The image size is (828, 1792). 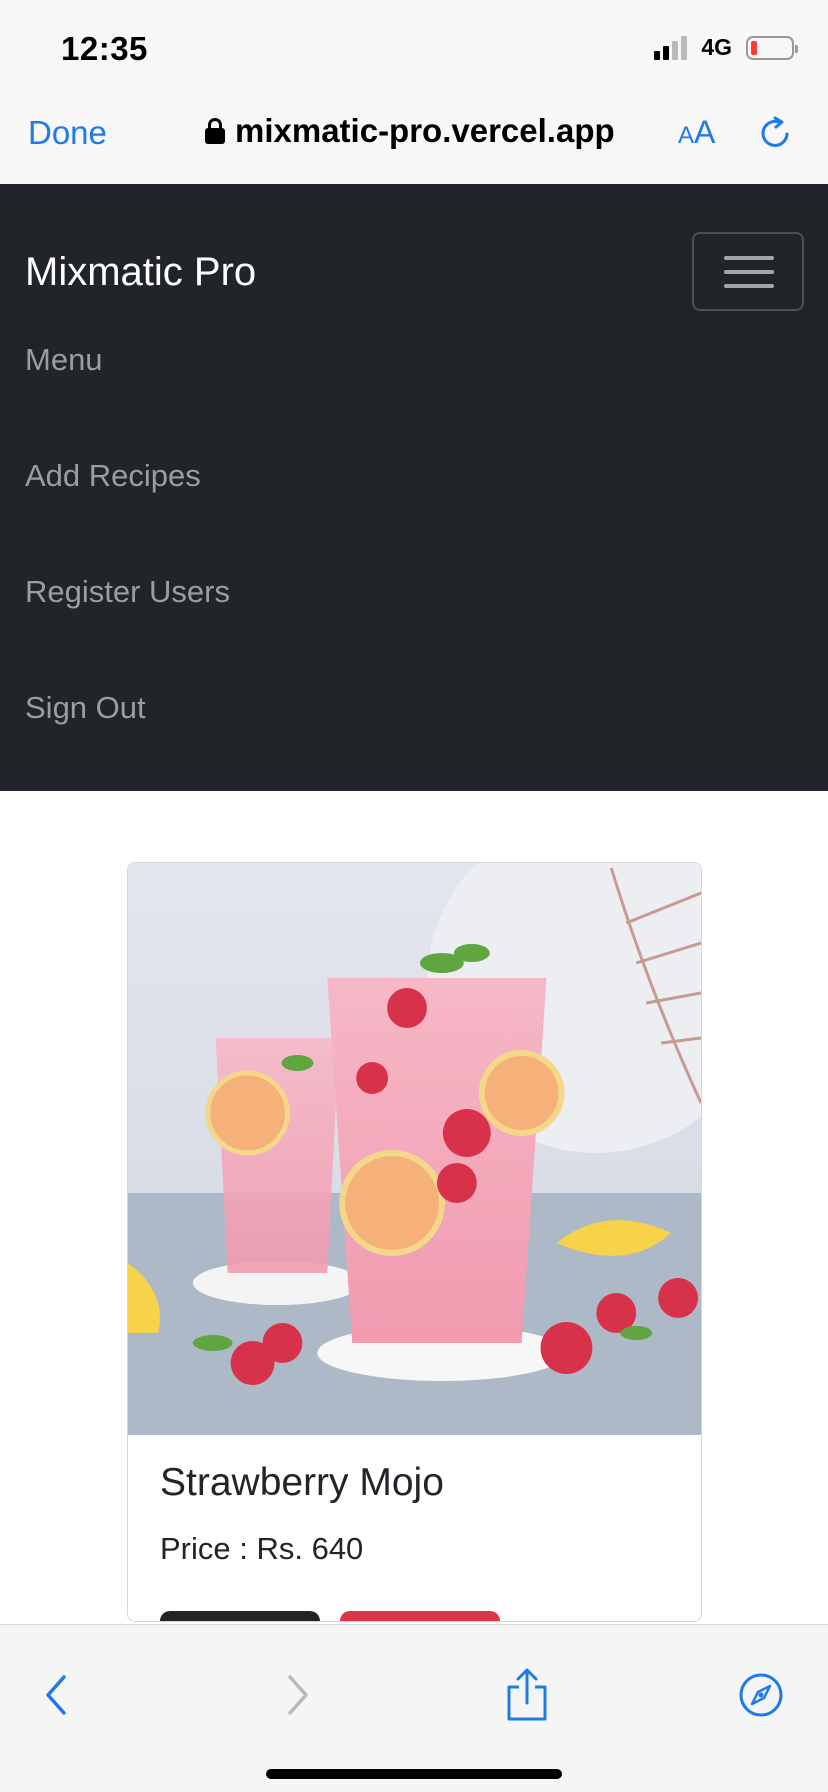 What do you see at coordinates (127, 503) in the screenshot?
I see `nav-link-add-recipes: Add Recipes` at bounding box center [127, 503].